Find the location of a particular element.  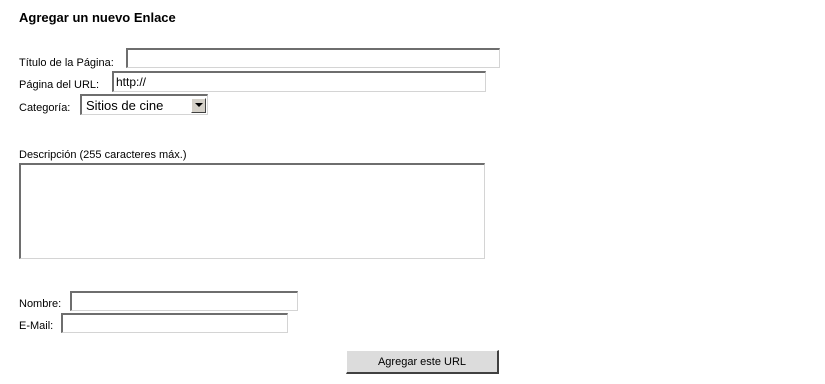

page-title: Agregar un nuevo Enlace is located at coordinates (97, 17).